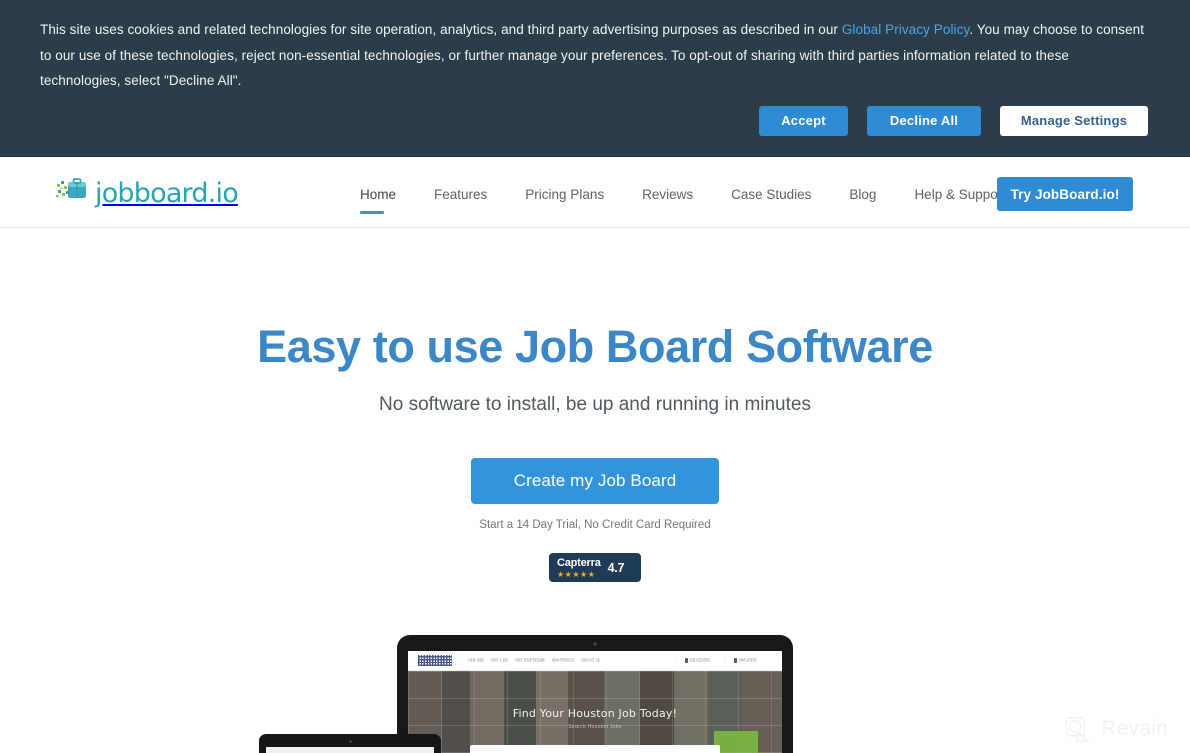 The width and height of the screenshot is (1190, 753). Describe the element at coordinates (803, 121) in the screenshot. I see `accept-cookies-button: Accept` at that location.